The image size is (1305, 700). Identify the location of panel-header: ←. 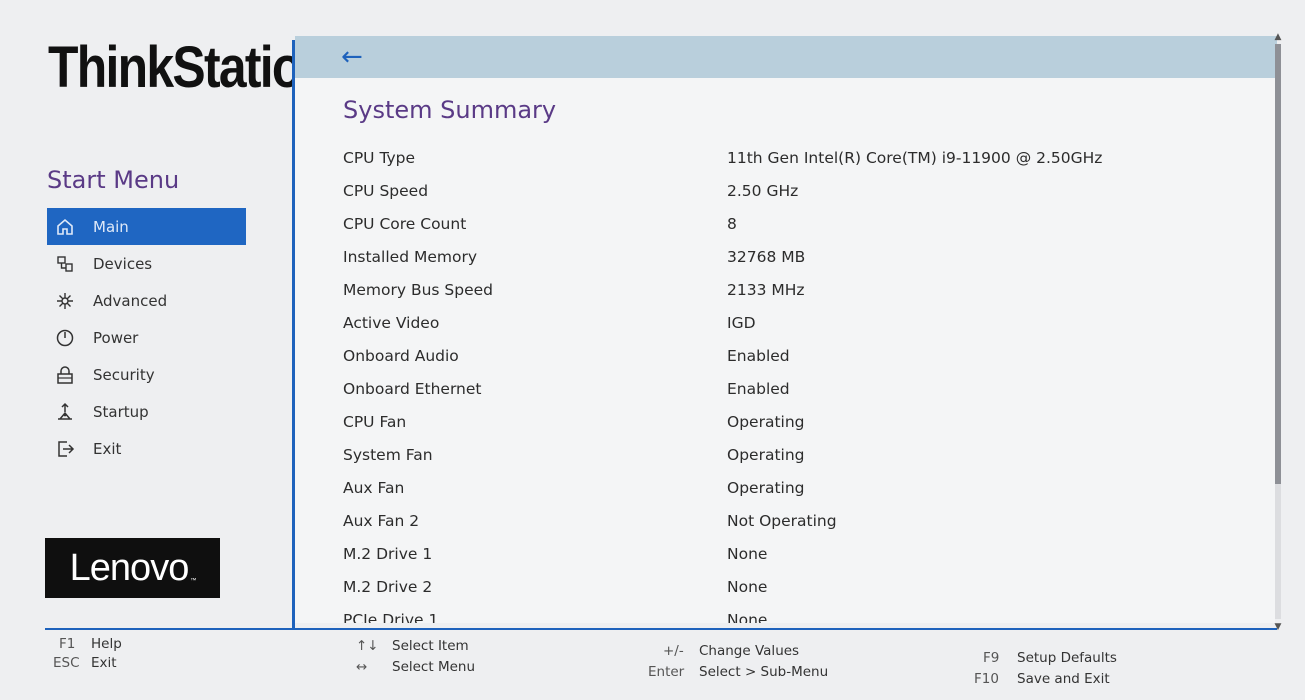
(786, 57).